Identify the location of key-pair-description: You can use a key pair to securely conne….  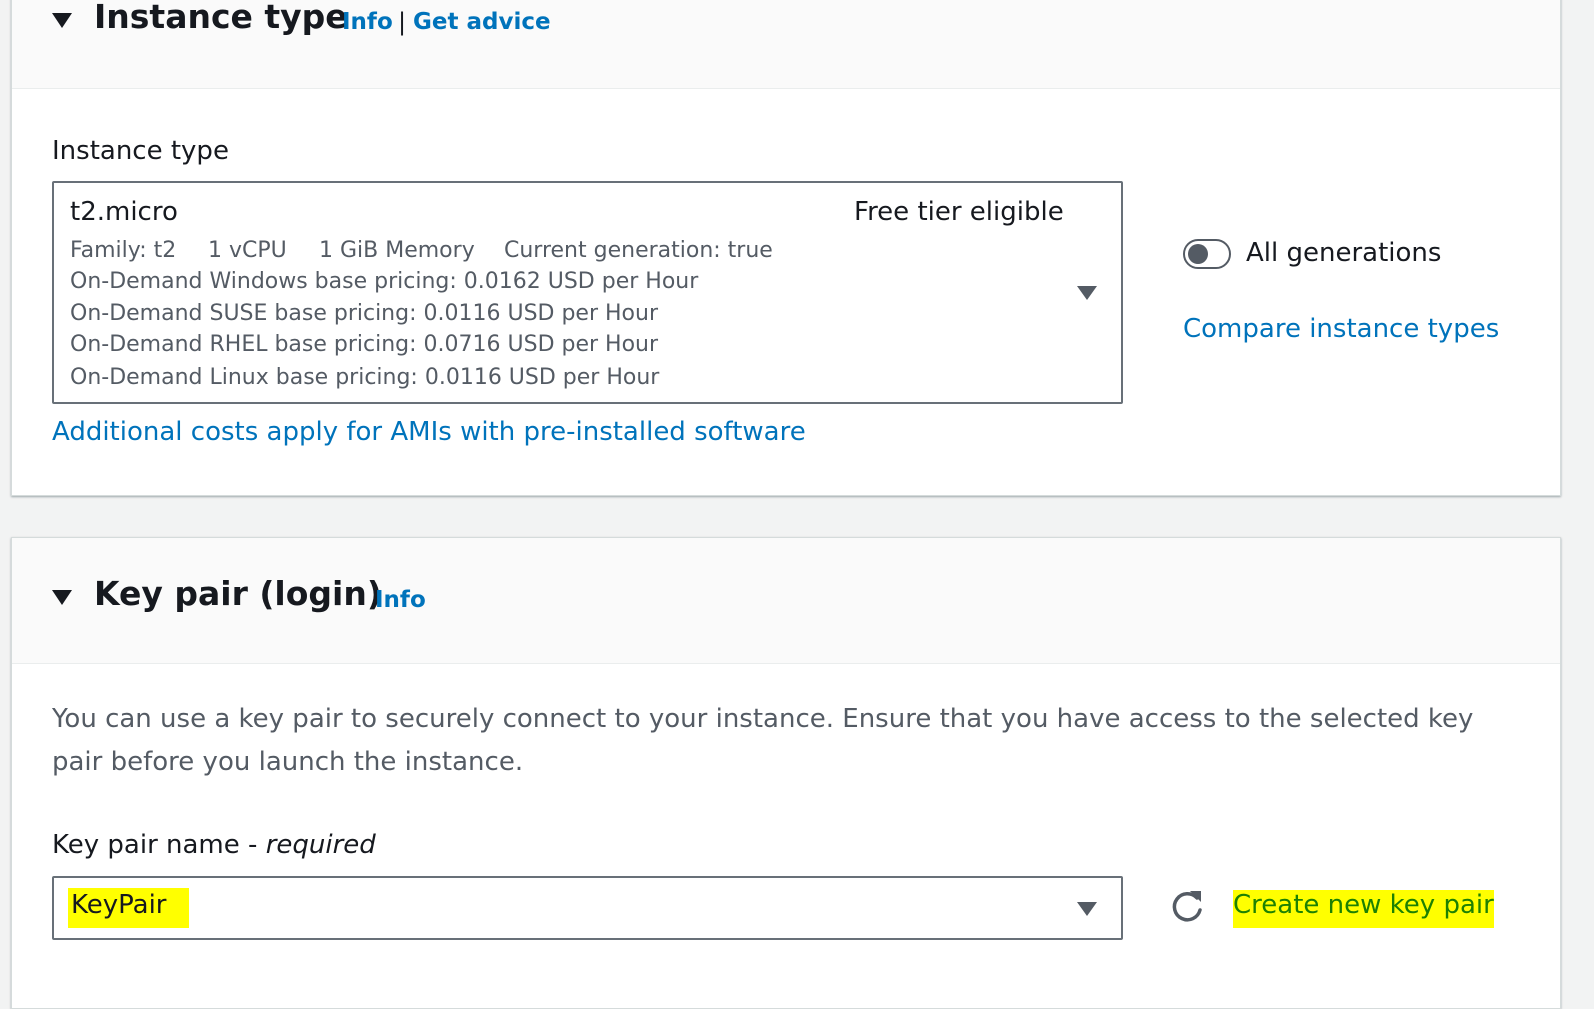
(763, 740).